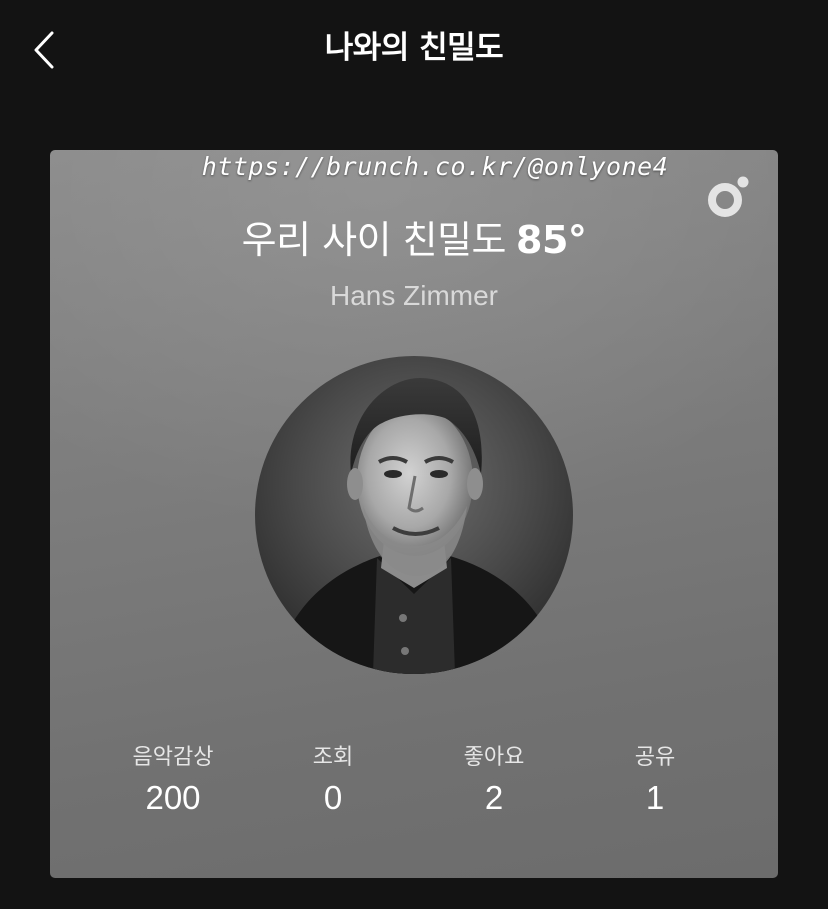 Image resolution: width=828 pixels, height=909 pixels. I want to click on stat-likes: 좋아요 2, so click(494, 781).